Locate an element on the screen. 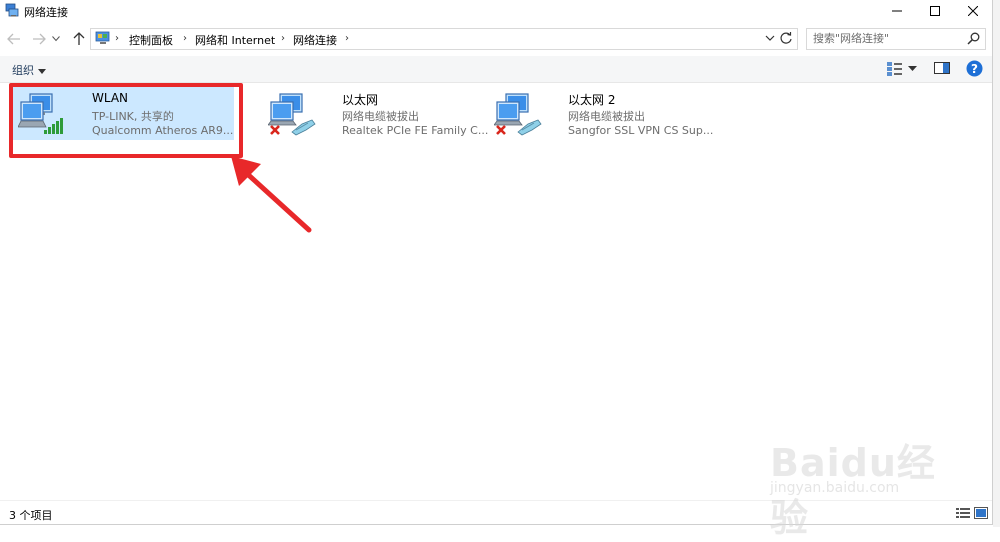 This screenshot has height=542, width=1000. help-icon: ? is located at coordinates (974, 68).